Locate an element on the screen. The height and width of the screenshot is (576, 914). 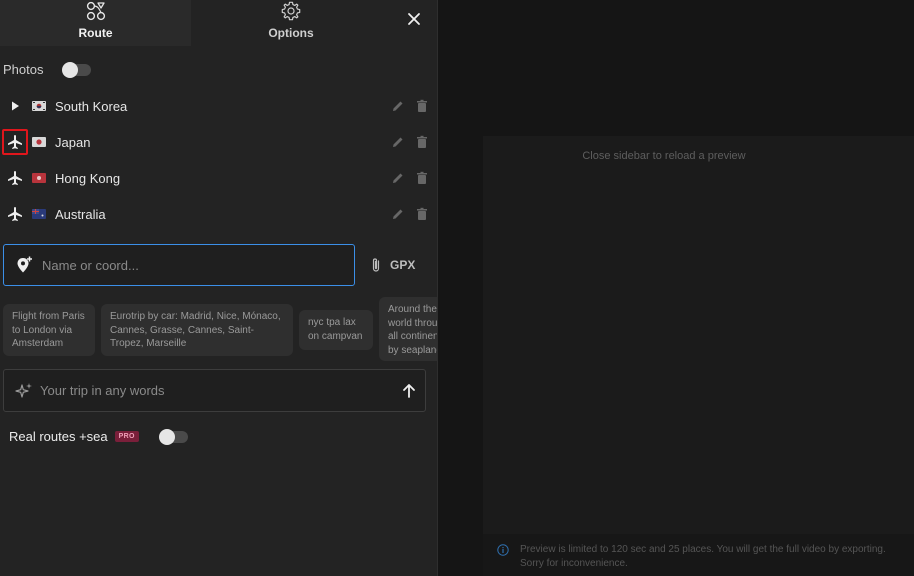
close-icon is located at coordinates (414, 19).